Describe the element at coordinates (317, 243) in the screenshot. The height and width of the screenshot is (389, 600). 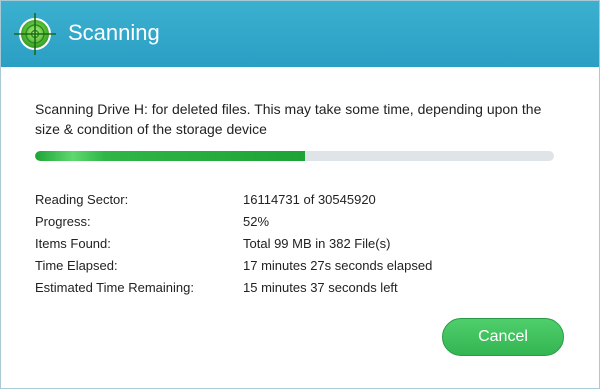
I see `stat-value: Total 99 MB in 382 File(s)` at that location.